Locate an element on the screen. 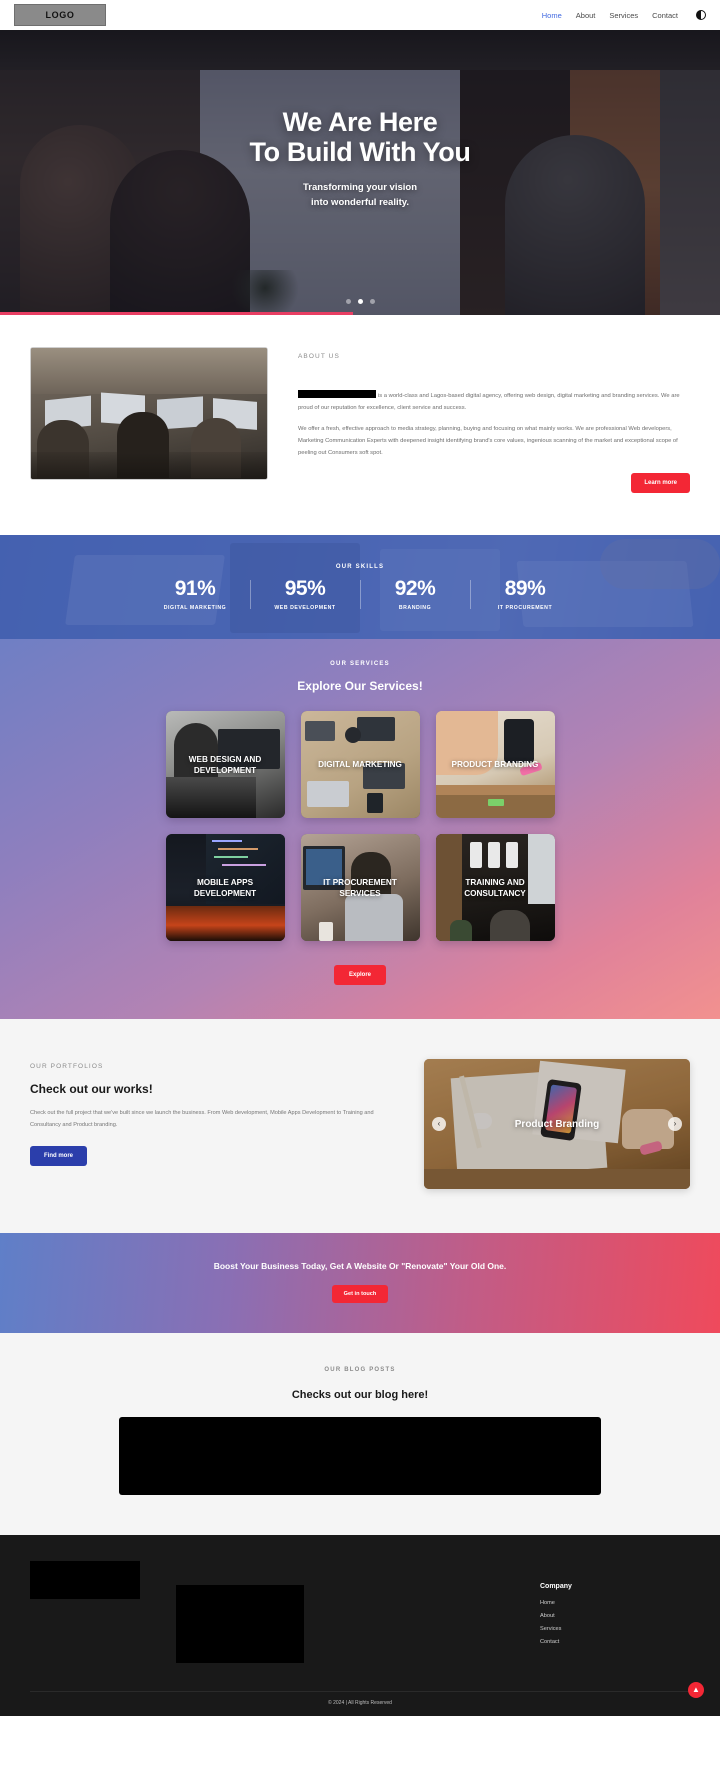 The height and width of the screenshot is (1780, 720). footer-link-contact: Contact is located at coordinates (615, 1642).